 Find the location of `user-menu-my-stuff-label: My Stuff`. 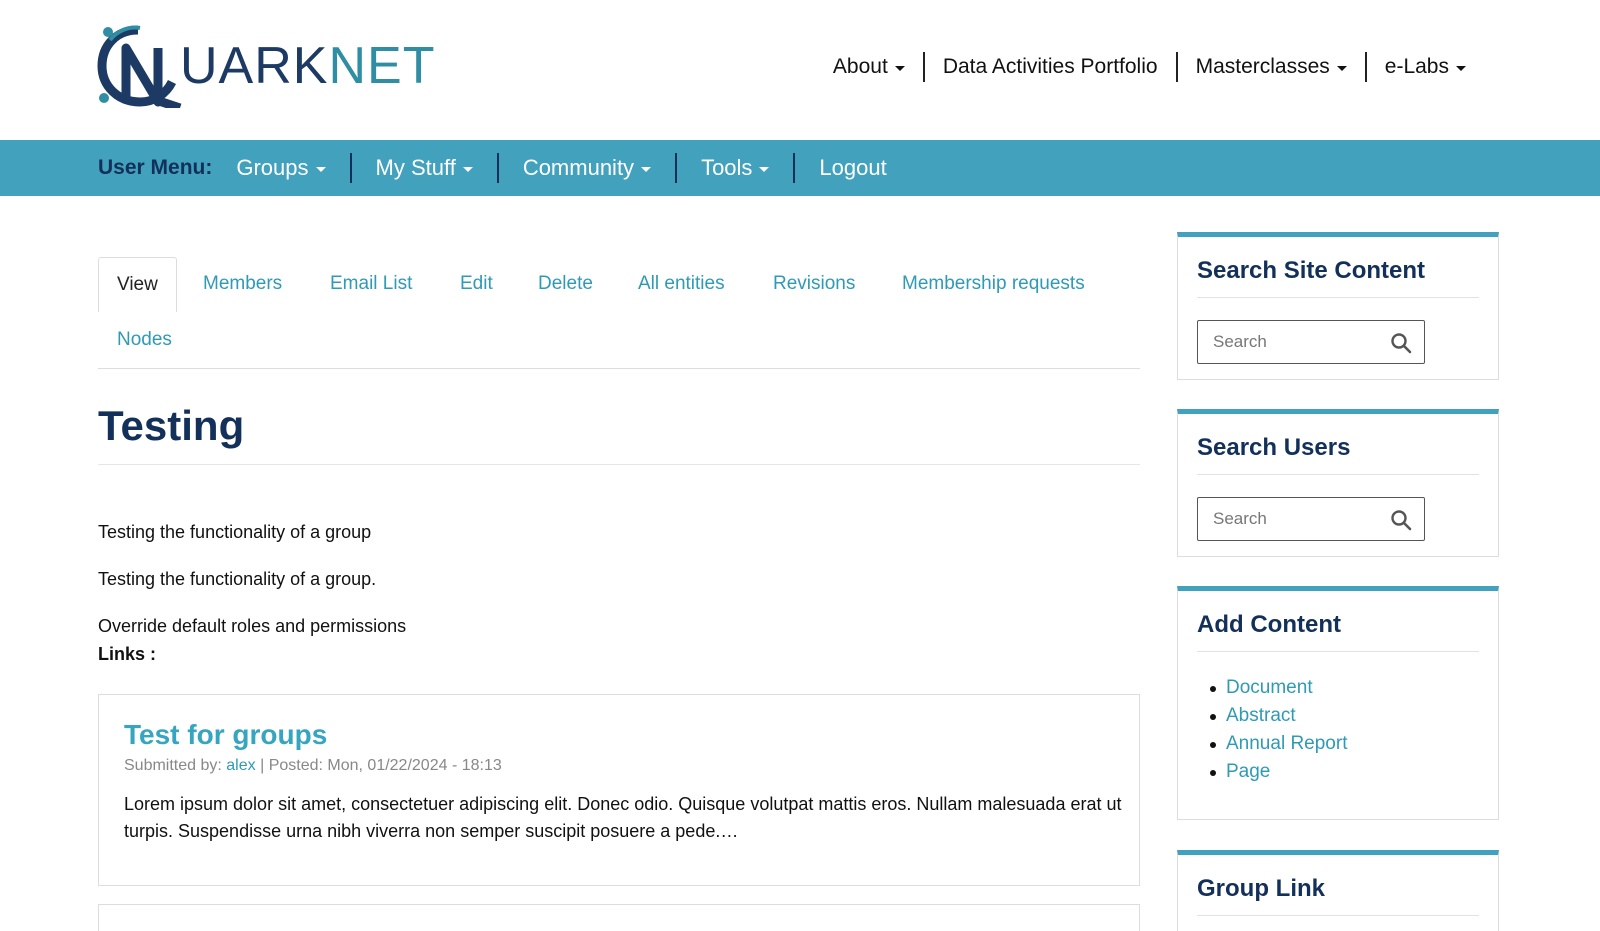

user-menu-my-stuff-label: My Stuff is located at coordinates (415, 167).